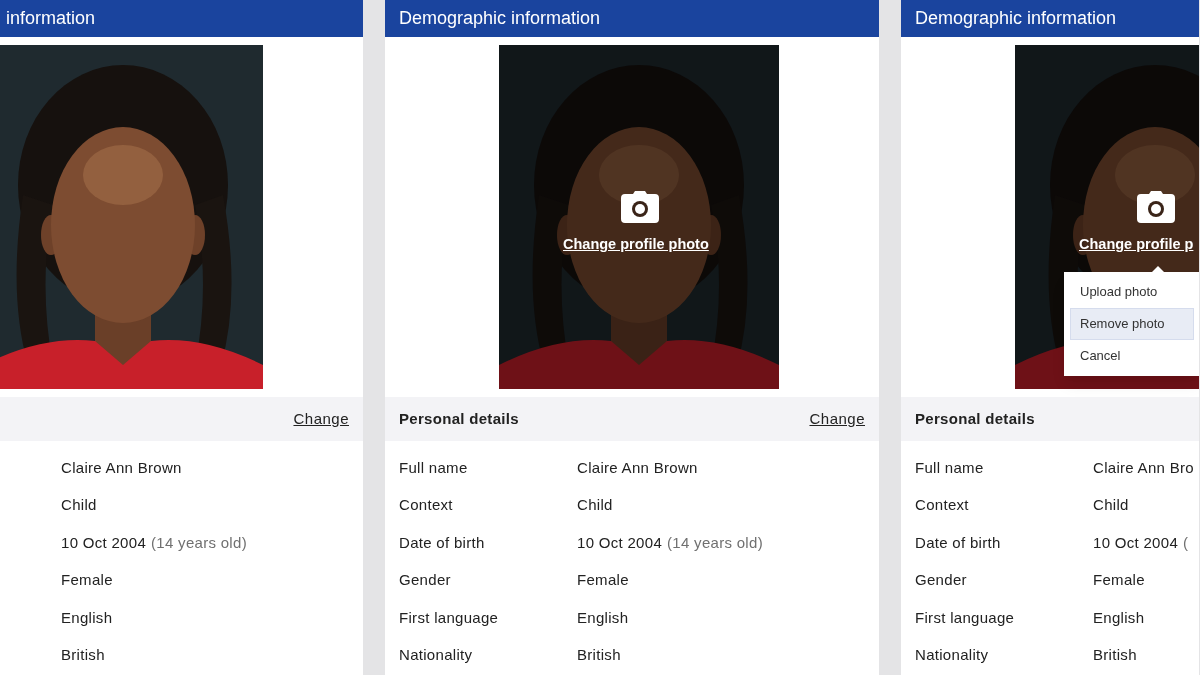 The image size is (1200, 675). I want to click on menu-item: Remove photo, so click(1132, 324).